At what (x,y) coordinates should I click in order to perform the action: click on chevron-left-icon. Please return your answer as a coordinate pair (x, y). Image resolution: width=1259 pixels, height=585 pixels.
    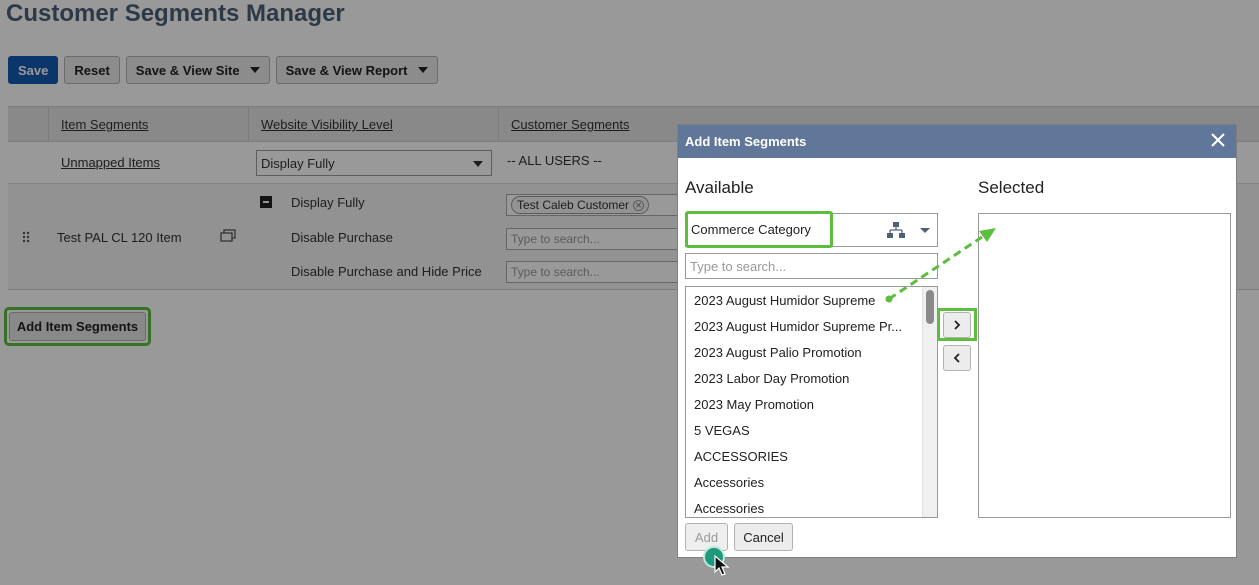
    Looking at the image, I should click on (956, 358).